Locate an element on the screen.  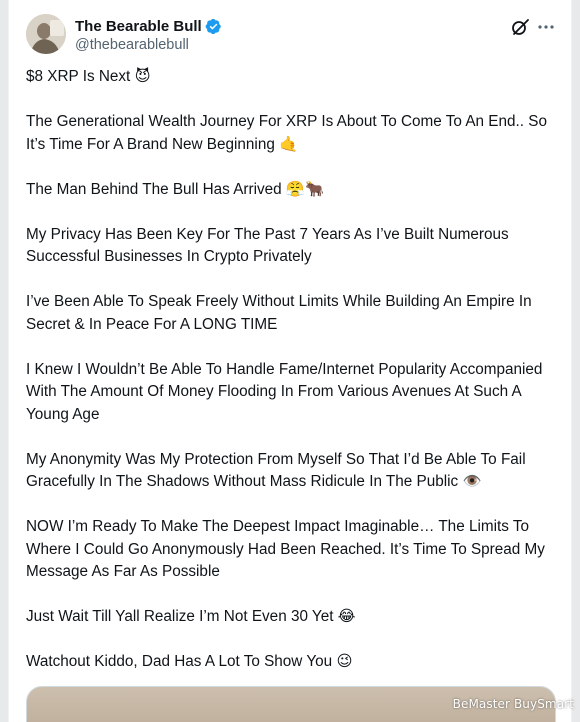
post-header: The Bearable Bull @thebearablebull is located at coordinates (291, 35).